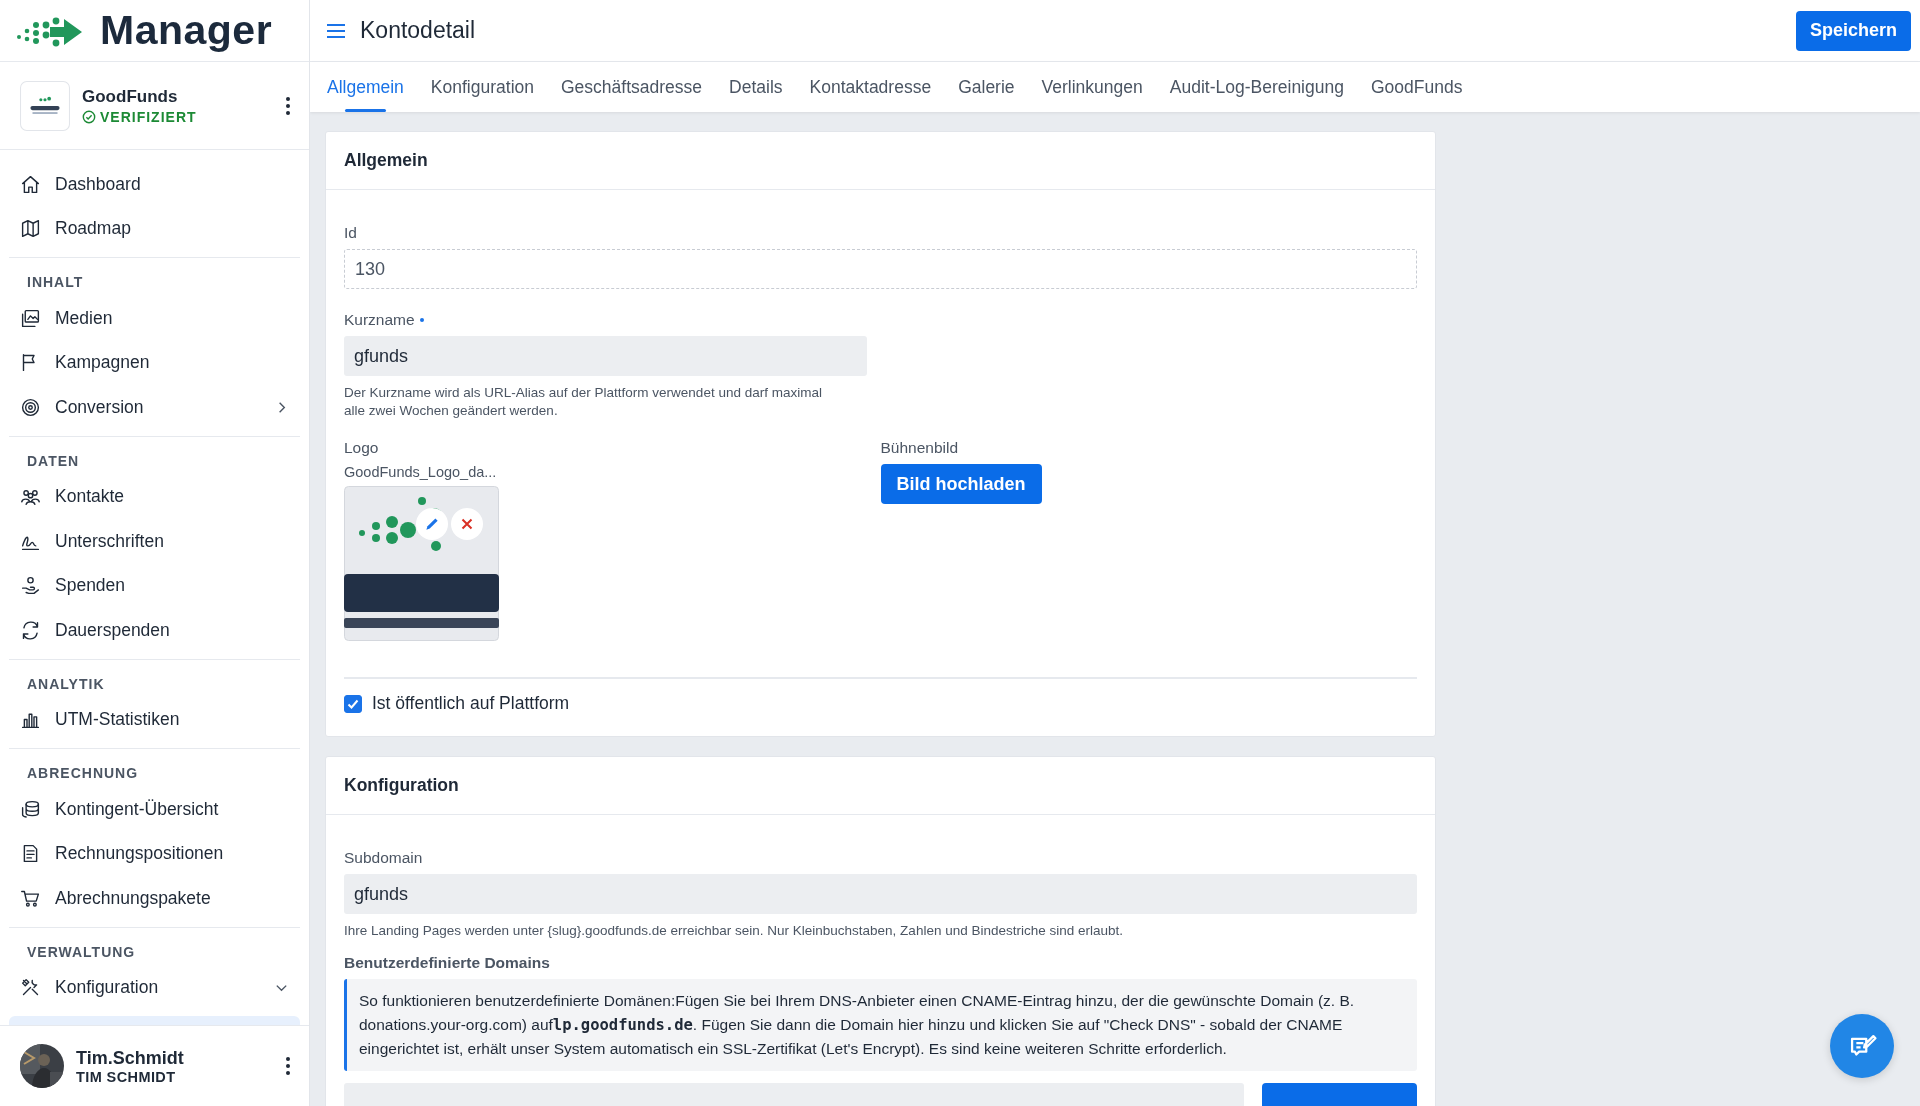 Image resolution: width=1920 pixels, height=1106 pixels. Describe the element at coordinates (583, 402) in the screenshot. I see `help-text: Der Kurzname wird als URL-Alias auf der Plattform verwendet und darf maximal alle zwei Wochen geändert werden.` at that location.